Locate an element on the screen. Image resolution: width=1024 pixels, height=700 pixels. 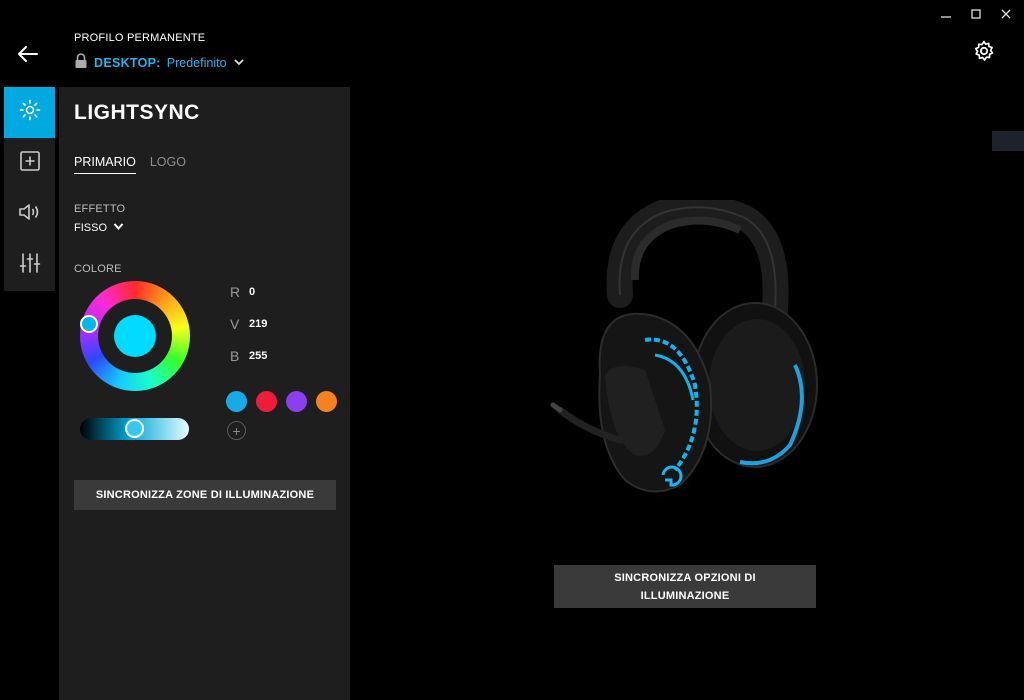
effect-value: FISSO is located at coordinates (91, 228).